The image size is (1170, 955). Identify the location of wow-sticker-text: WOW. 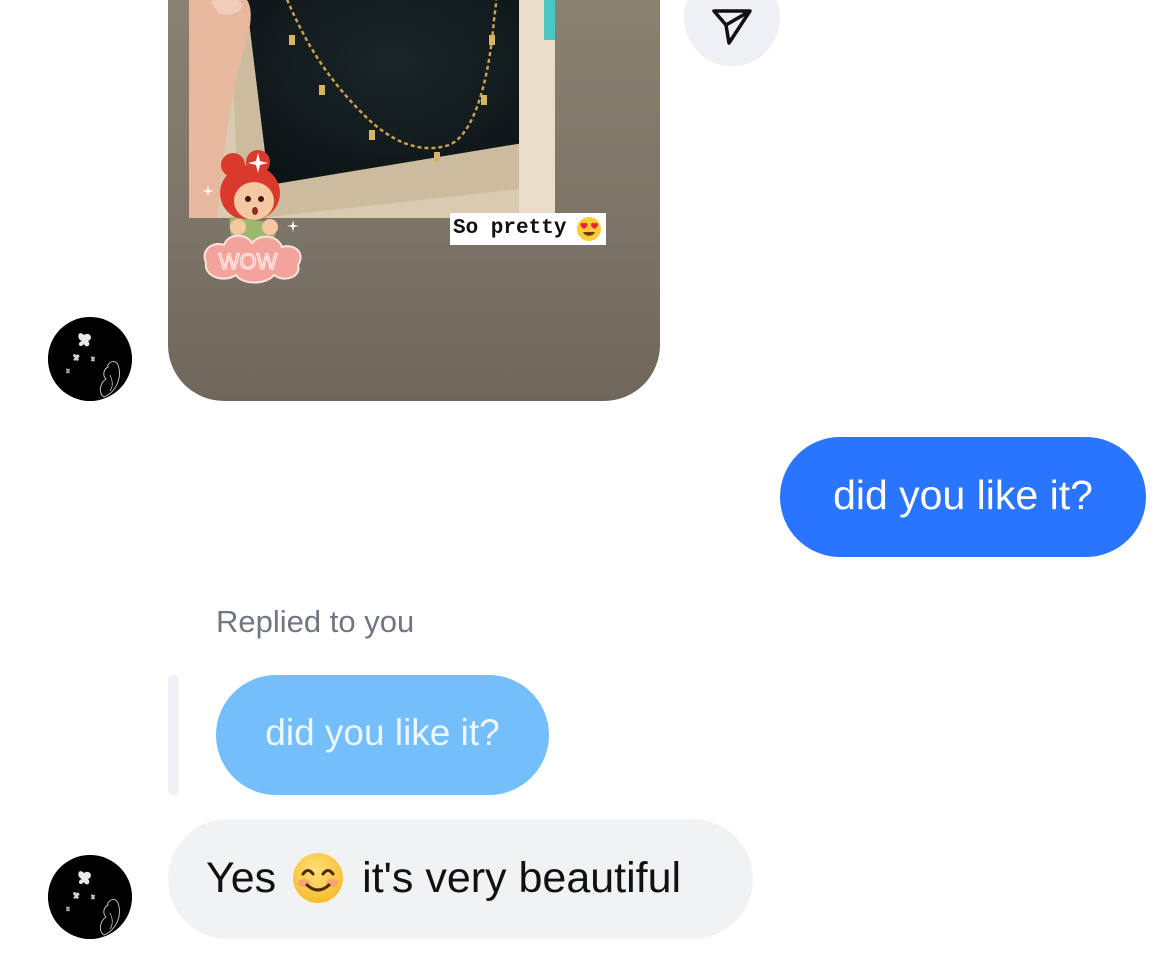
(248, 261).